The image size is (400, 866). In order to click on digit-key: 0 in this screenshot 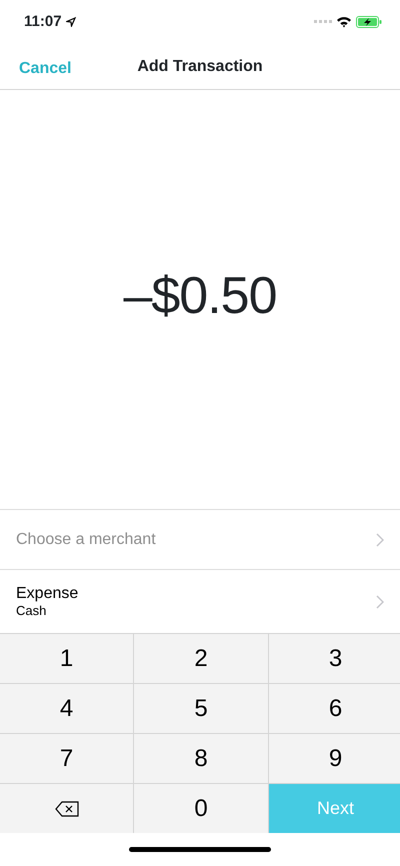, I will do `click(201, 808)`.